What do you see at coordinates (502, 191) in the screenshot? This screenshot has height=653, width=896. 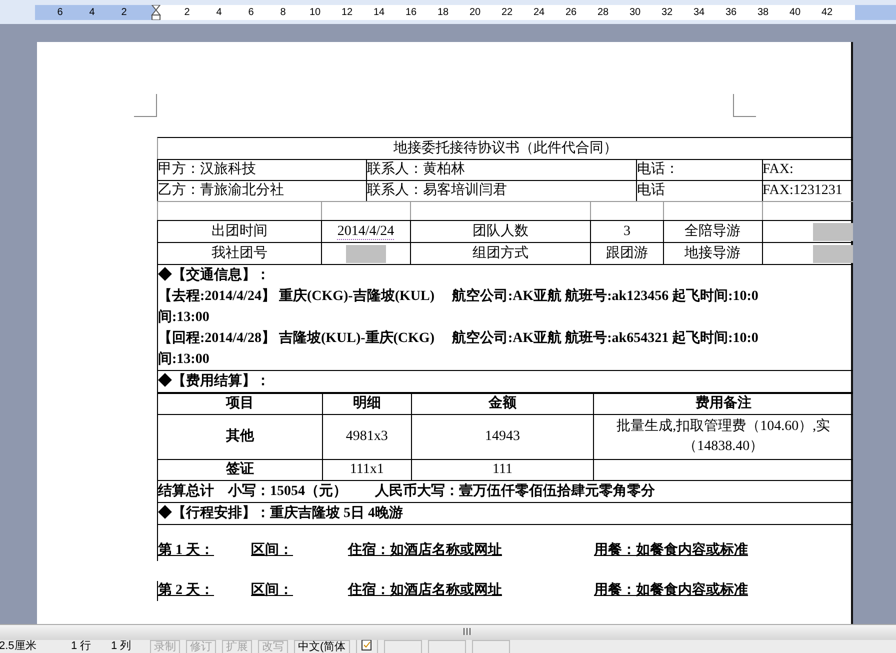 I see `table-cell: 联系人：易客培训闫君` at bounding box center [502, 191].